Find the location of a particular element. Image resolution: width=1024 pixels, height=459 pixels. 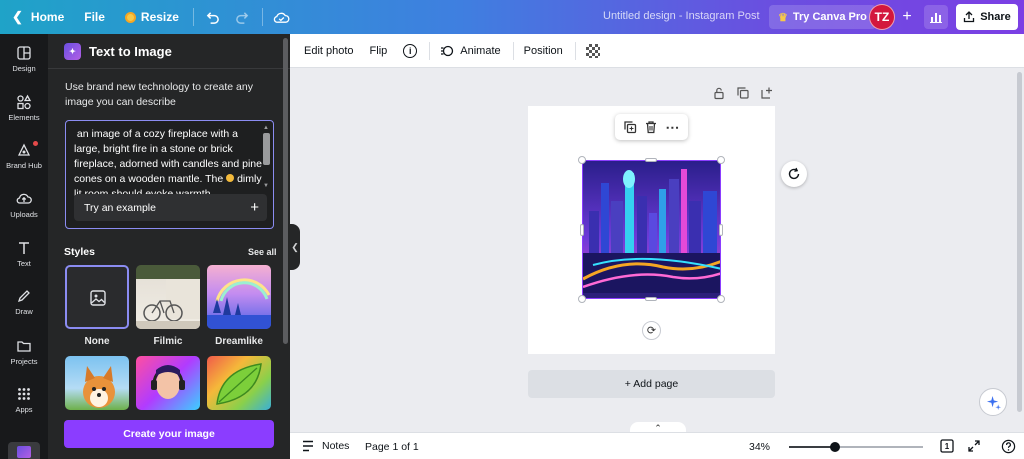

canvas-scrollbar is located at coordinates (1020, 250).